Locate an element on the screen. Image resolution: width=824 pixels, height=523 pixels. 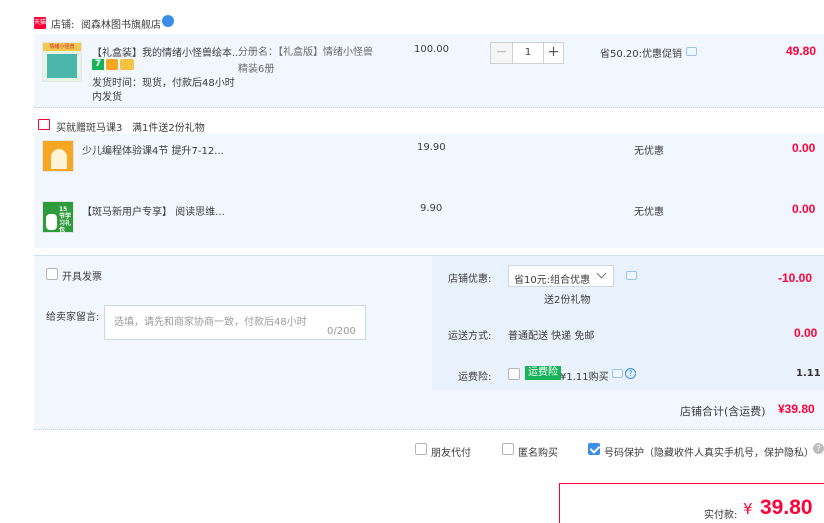
tmall-badge-icon: 天猫 is located at coordinates (40, 23).